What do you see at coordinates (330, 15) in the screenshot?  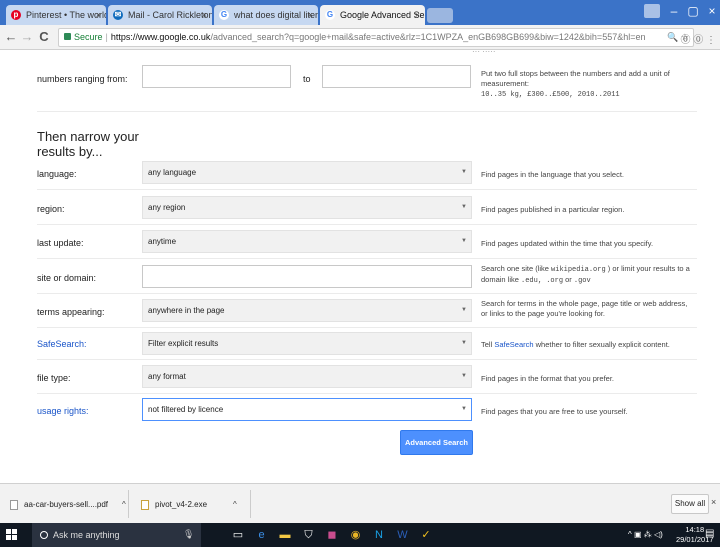 I see `google-g-icon: G` at bounding box center [330, 15].